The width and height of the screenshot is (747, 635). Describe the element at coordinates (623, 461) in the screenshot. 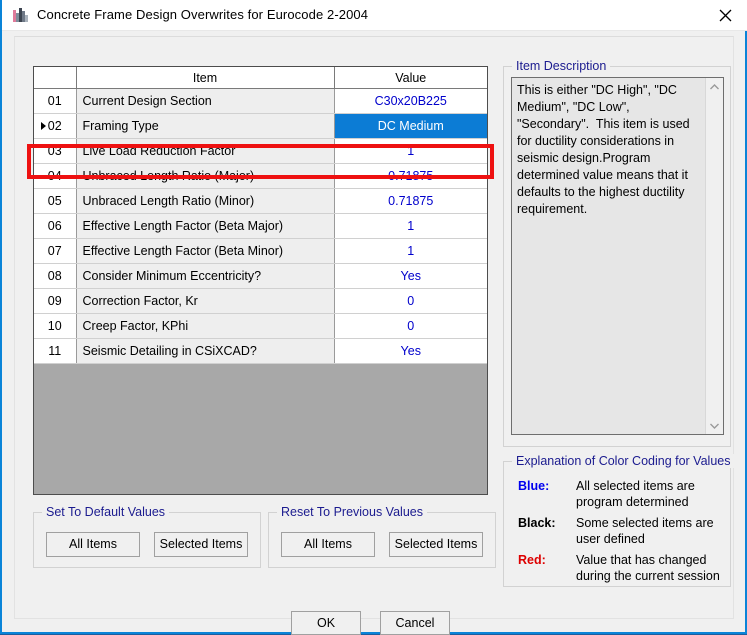

I see `color-coding-legend: Explanation of Color Coding for Values` at that location.